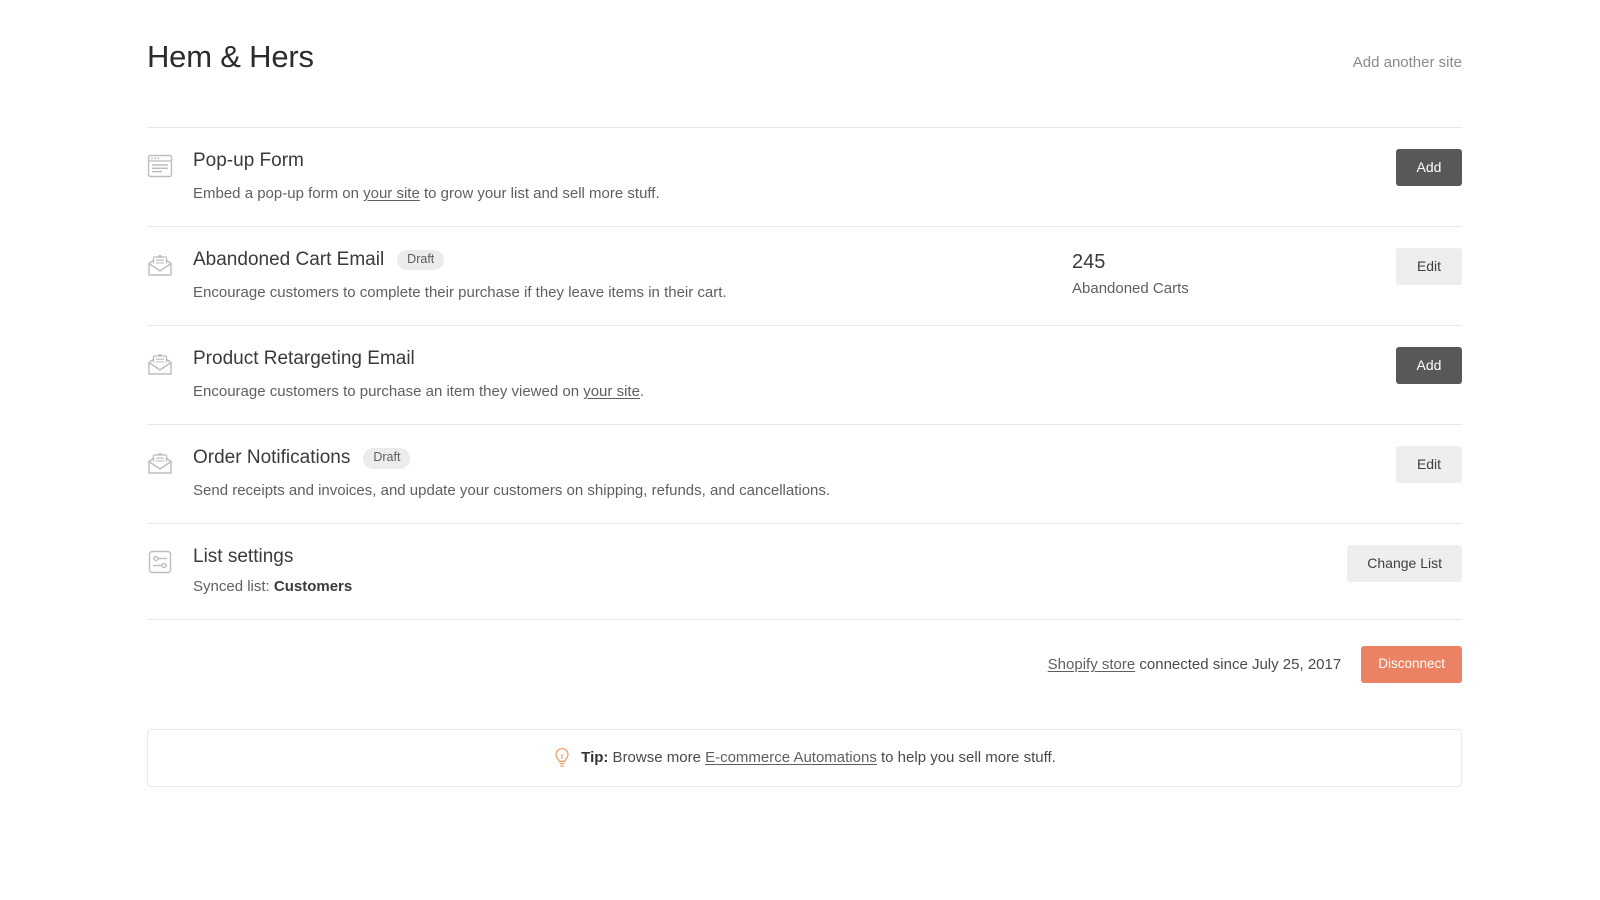 This screenshot has height=900, width=1600. What do you see at coordinates (1130, 289) in the screenshot?
I see `stat-label: Abandoned Carts` at bounding box center [1130, 289].